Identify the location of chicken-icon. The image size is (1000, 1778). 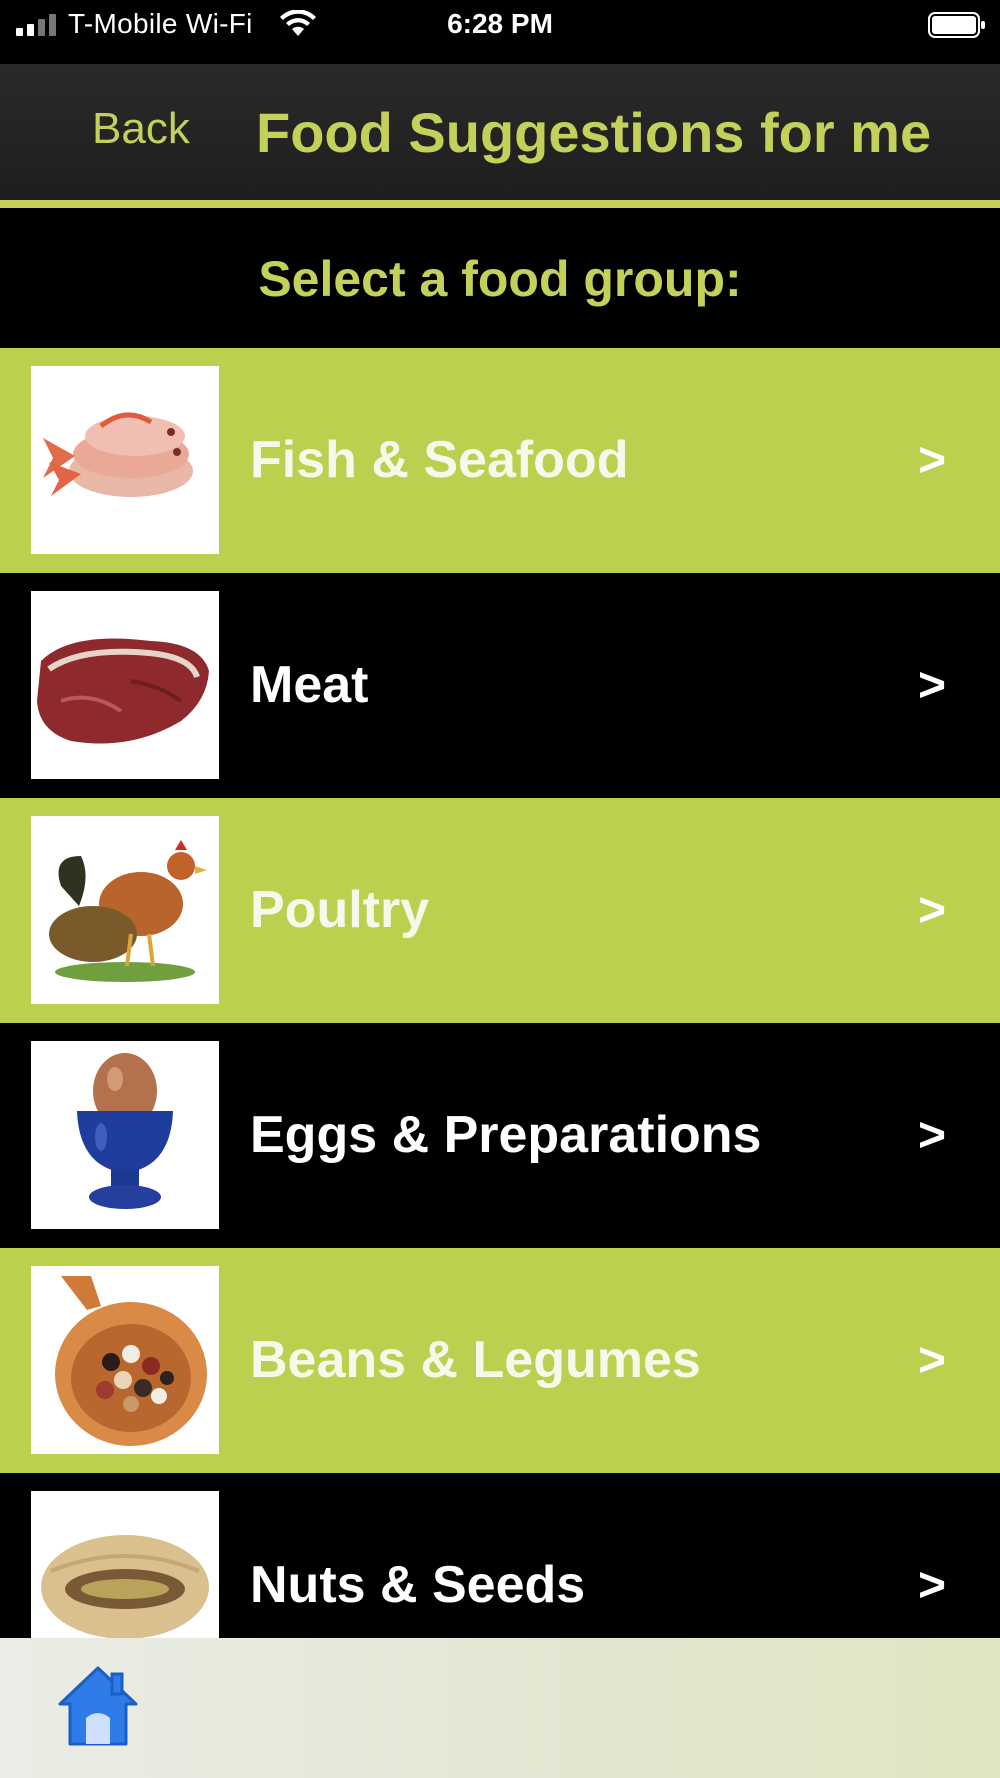
(125, 910).